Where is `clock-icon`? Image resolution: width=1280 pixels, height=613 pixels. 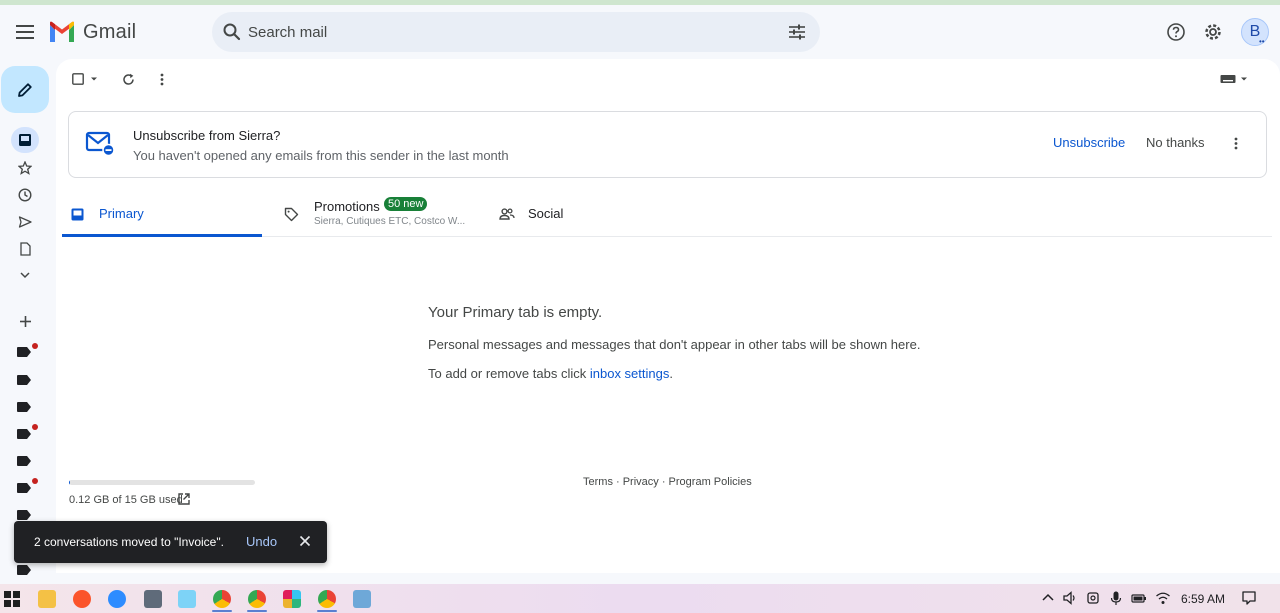 clock-icon is located at coordinates (25, 195).